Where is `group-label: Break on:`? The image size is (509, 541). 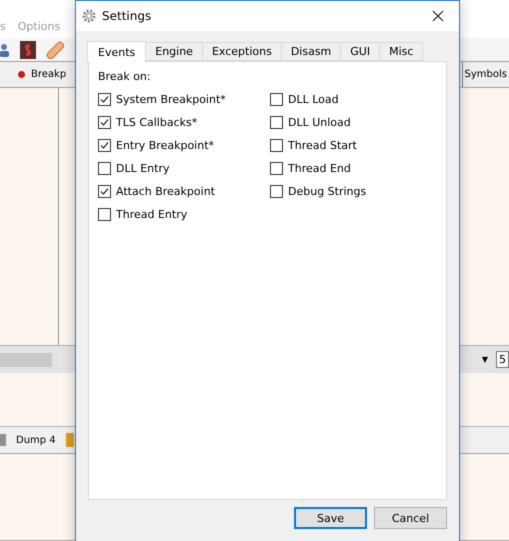 group-label: Break on: is located at coordinates (125, 76).